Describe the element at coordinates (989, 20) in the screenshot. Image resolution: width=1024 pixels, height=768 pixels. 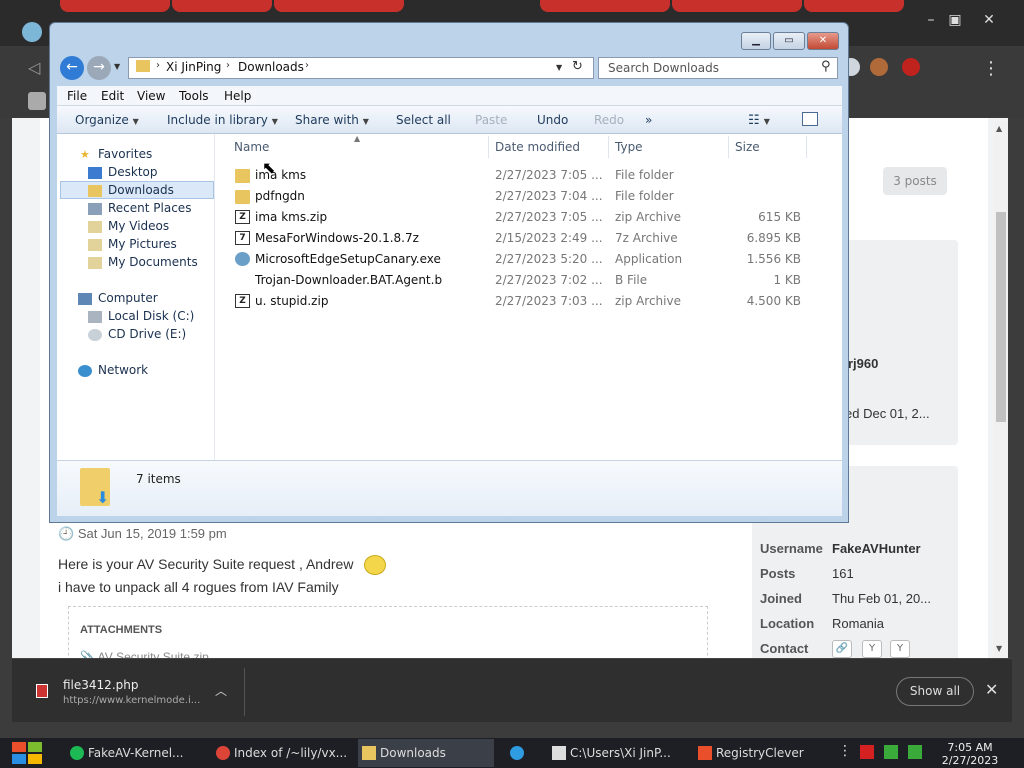
I see `browser-close-button: ✕` at that location.